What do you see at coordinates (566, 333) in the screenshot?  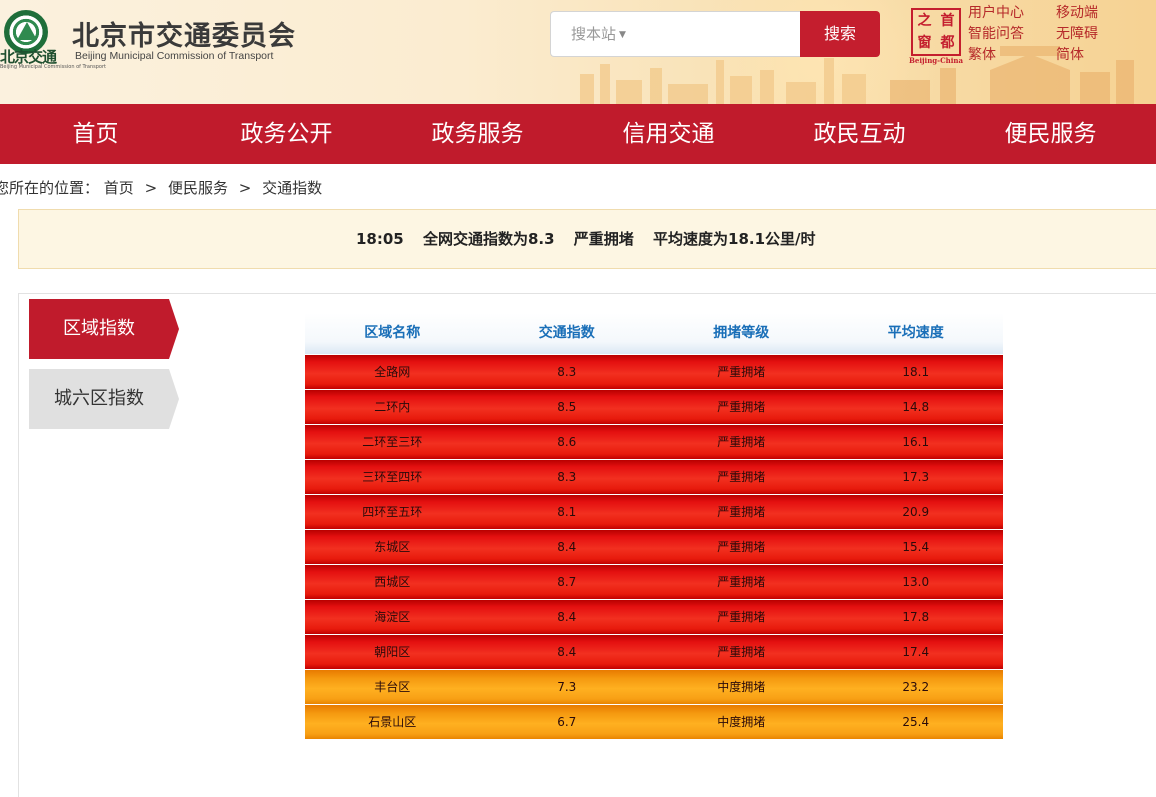 I see `col-header-index: 交通指数` at bounding box center [566, 333].